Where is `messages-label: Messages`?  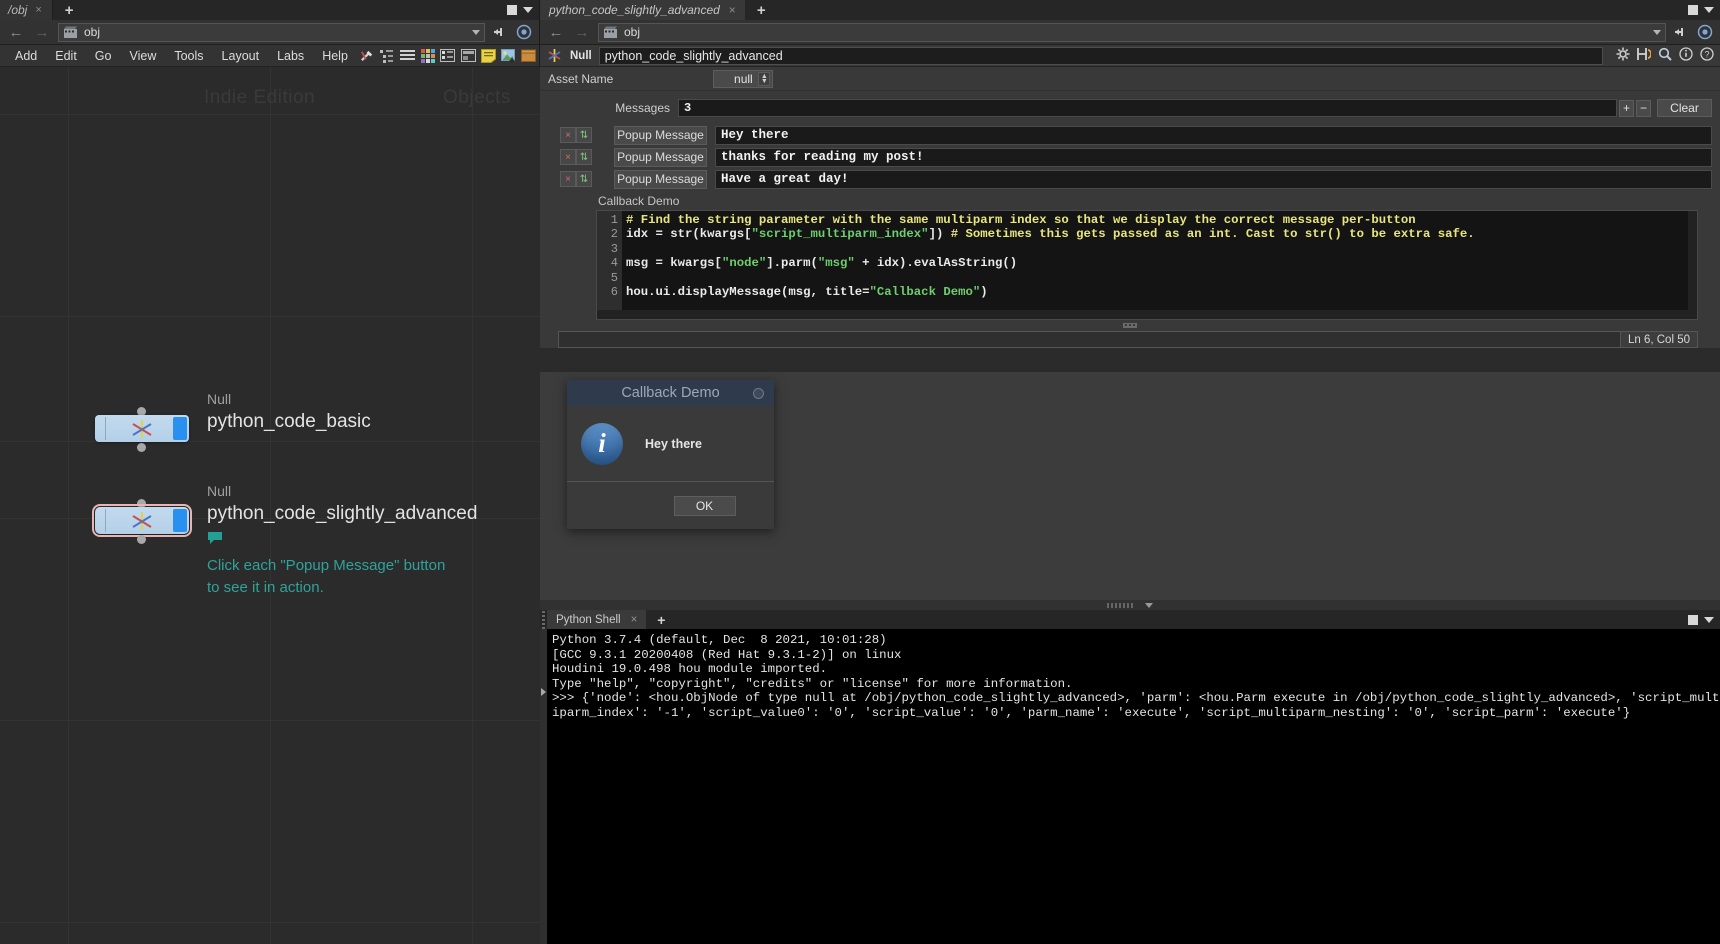
messages-label: Messages is located at coordinates (642, 108).